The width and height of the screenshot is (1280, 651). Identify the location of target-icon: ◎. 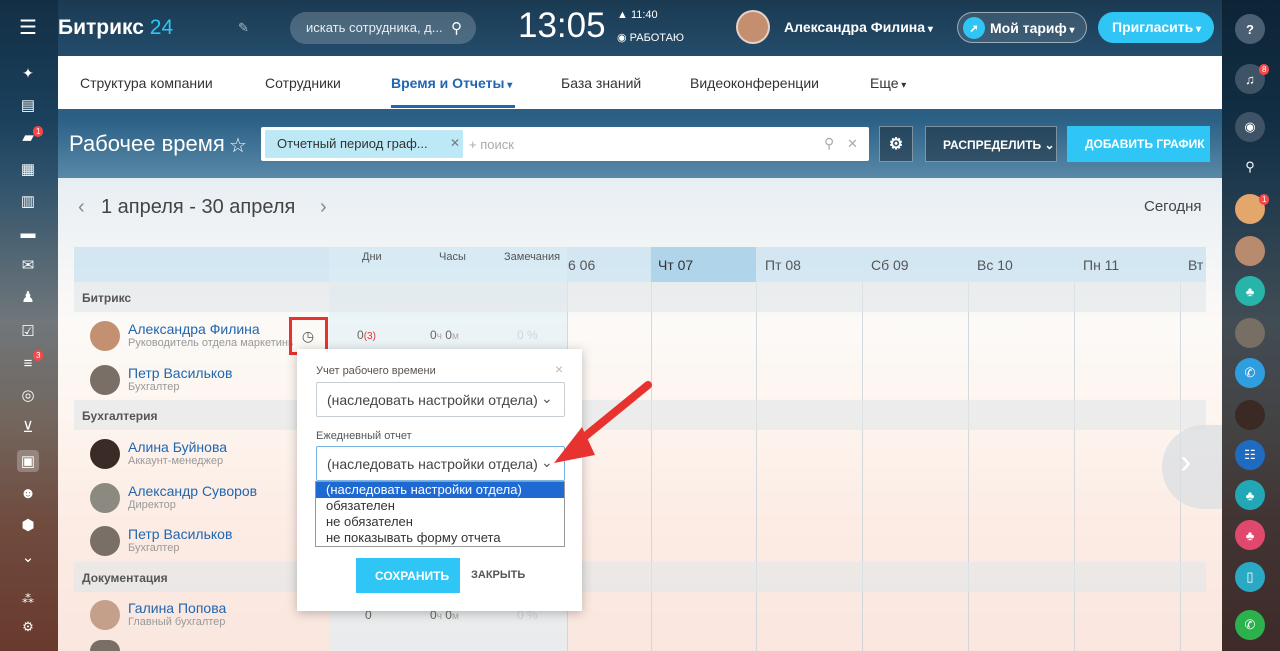
(28, 395).